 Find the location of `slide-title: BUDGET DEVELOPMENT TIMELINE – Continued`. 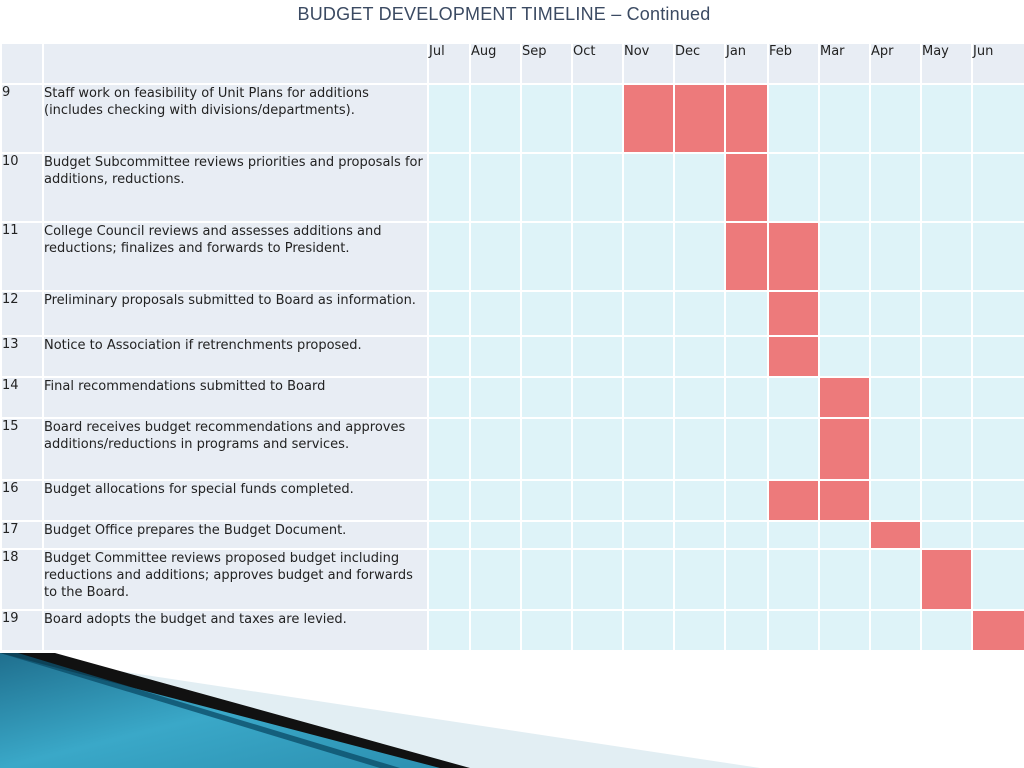

slide-title: BUDGET DEVELOPMENT TIMELINE – Continued is located at coordinates (504, 14).